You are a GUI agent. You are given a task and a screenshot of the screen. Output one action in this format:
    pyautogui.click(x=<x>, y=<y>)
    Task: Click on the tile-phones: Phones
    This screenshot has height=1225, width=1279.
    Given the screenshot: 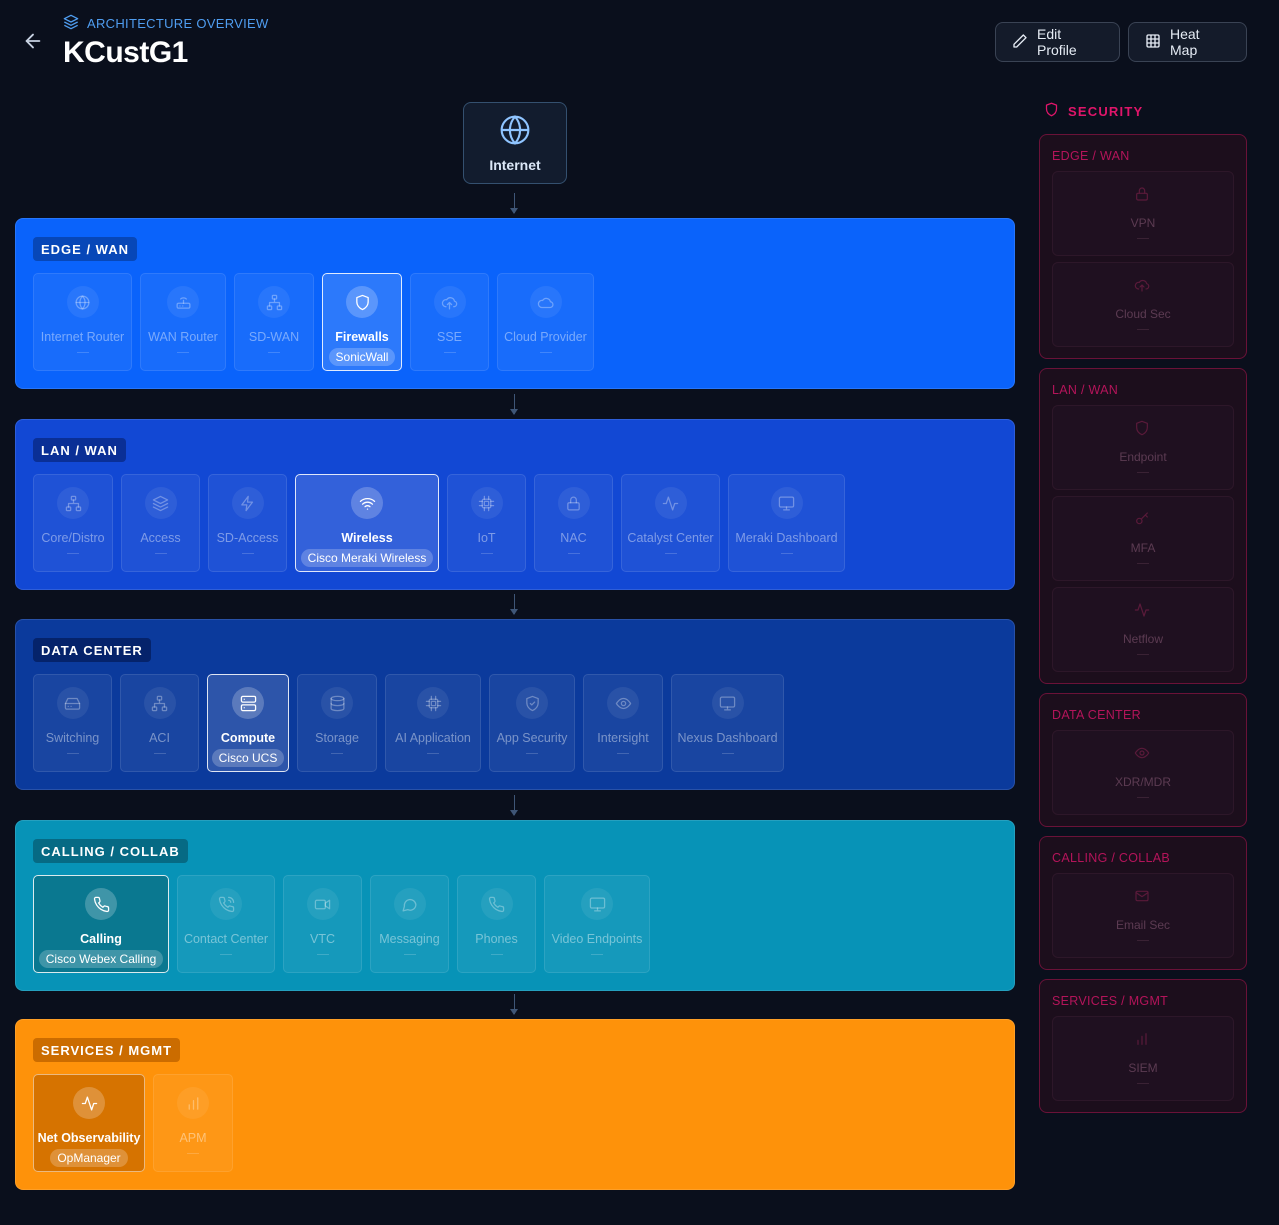 What is the action you would take?
    pyautogui.click(x=496, y=924)
    